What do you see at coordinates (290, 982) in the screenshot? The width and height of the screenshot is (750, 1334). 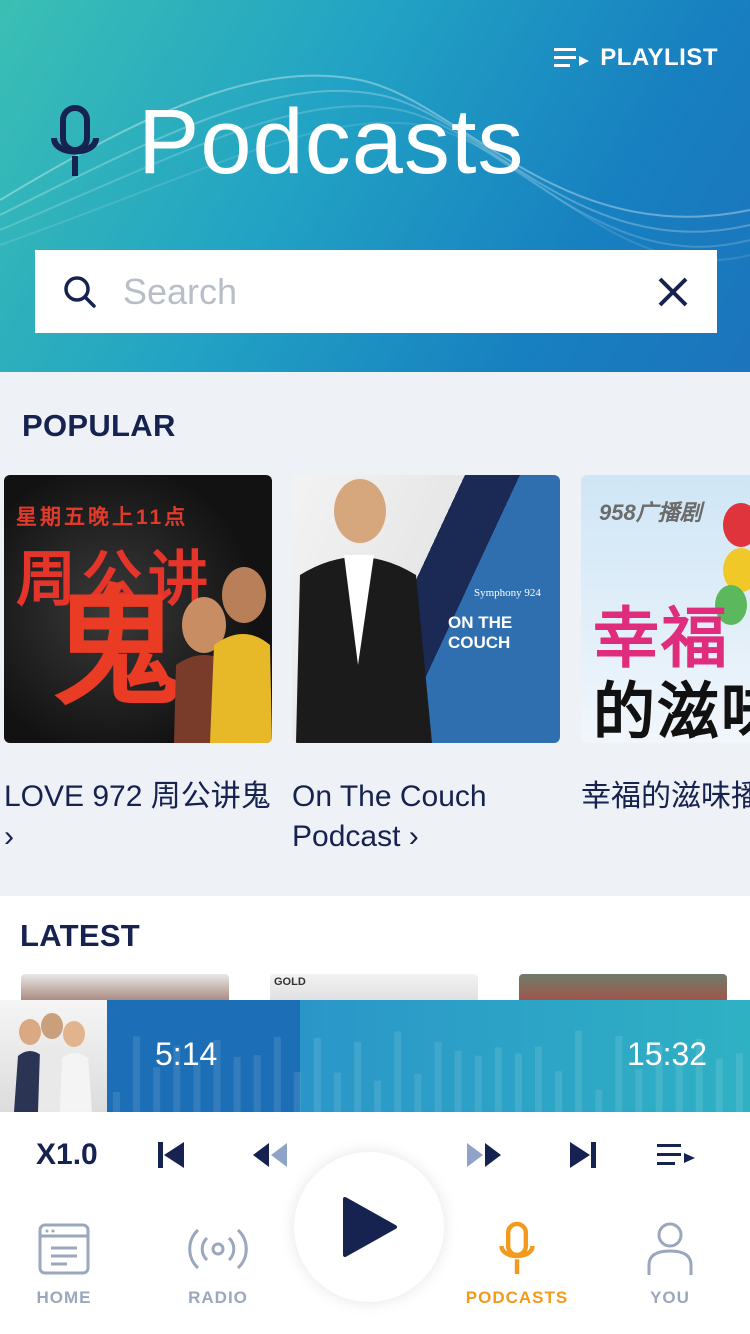 I see `artwork-text: GOLD` at bounding box center [290, 982].